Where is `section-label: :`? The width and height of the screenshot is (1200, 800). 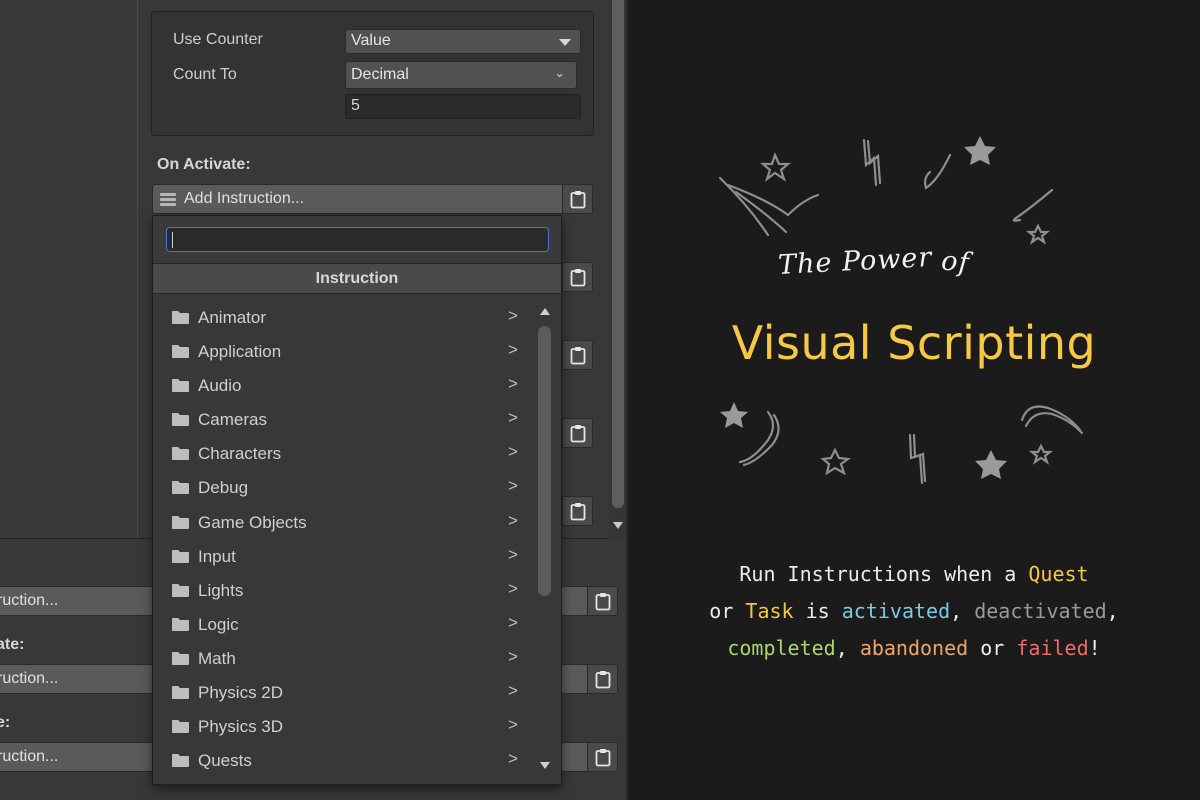 section-label: : is located at coordinates (0, 567).